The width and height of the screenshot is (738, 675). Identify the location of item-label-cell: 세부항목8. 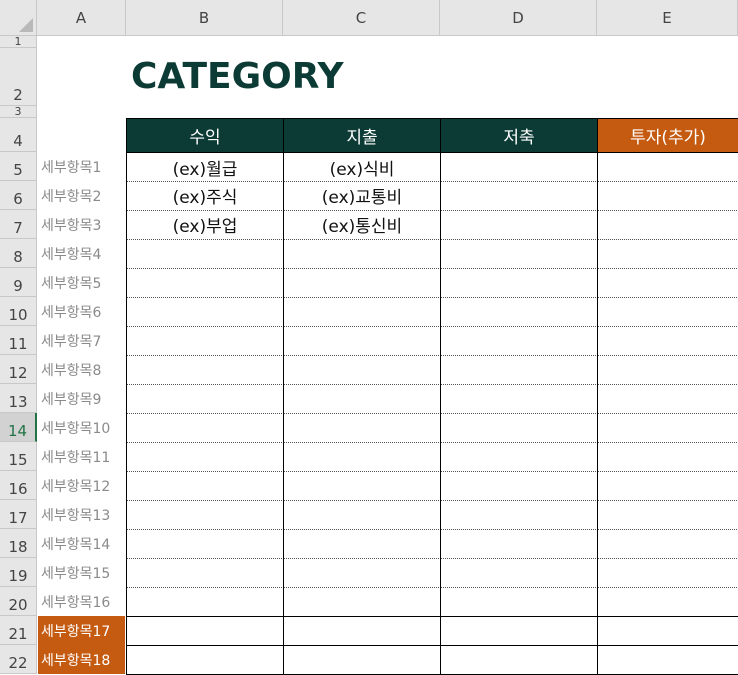
(81, 369).